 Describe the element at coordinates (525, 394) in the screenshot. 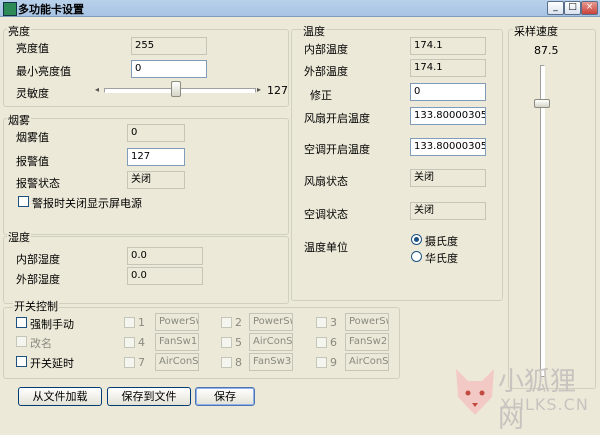

I see `watermark: 小狐狸网 XHLKS.CN` at that location.